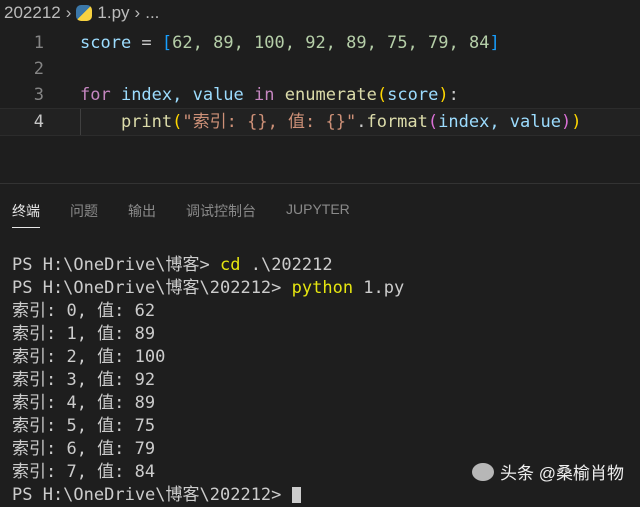  What do you see at coordinates (116, 265) in the screenshot?
I see `prompt: PS H:\OneDrive\博客>` at bounding box center [116, 265].